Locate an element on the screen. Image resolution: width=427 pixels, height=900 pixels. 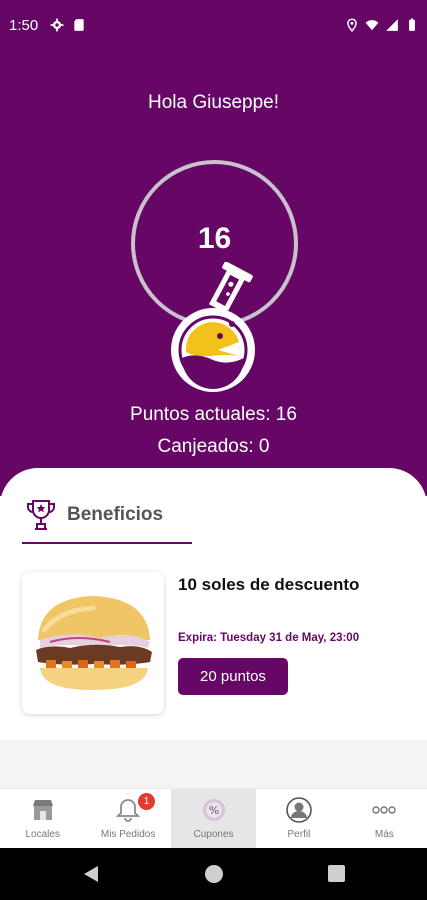
store-icon is located at coordinates (42, 810).